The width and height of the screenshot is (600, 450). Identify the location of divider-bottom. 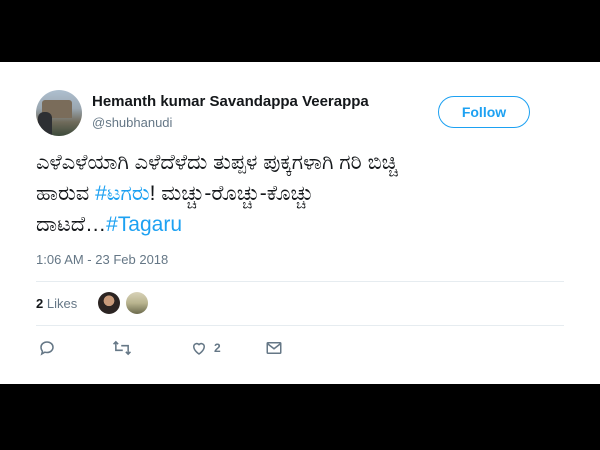
(300, 325).